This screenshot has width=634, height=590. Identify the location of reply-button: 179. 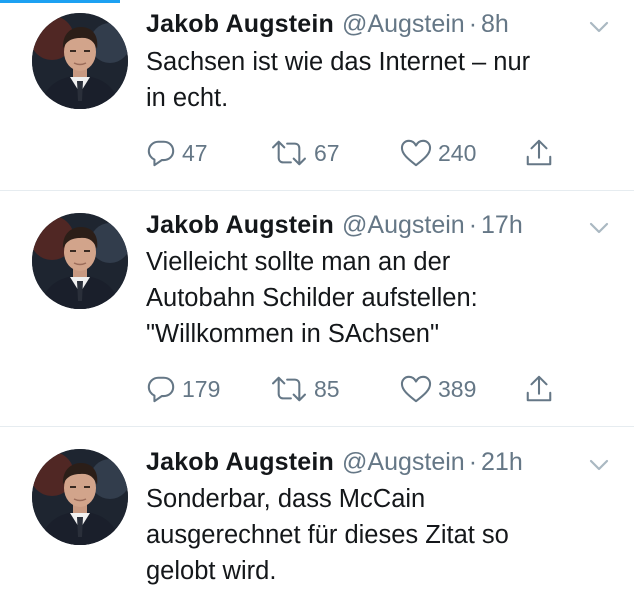
(183, 389).